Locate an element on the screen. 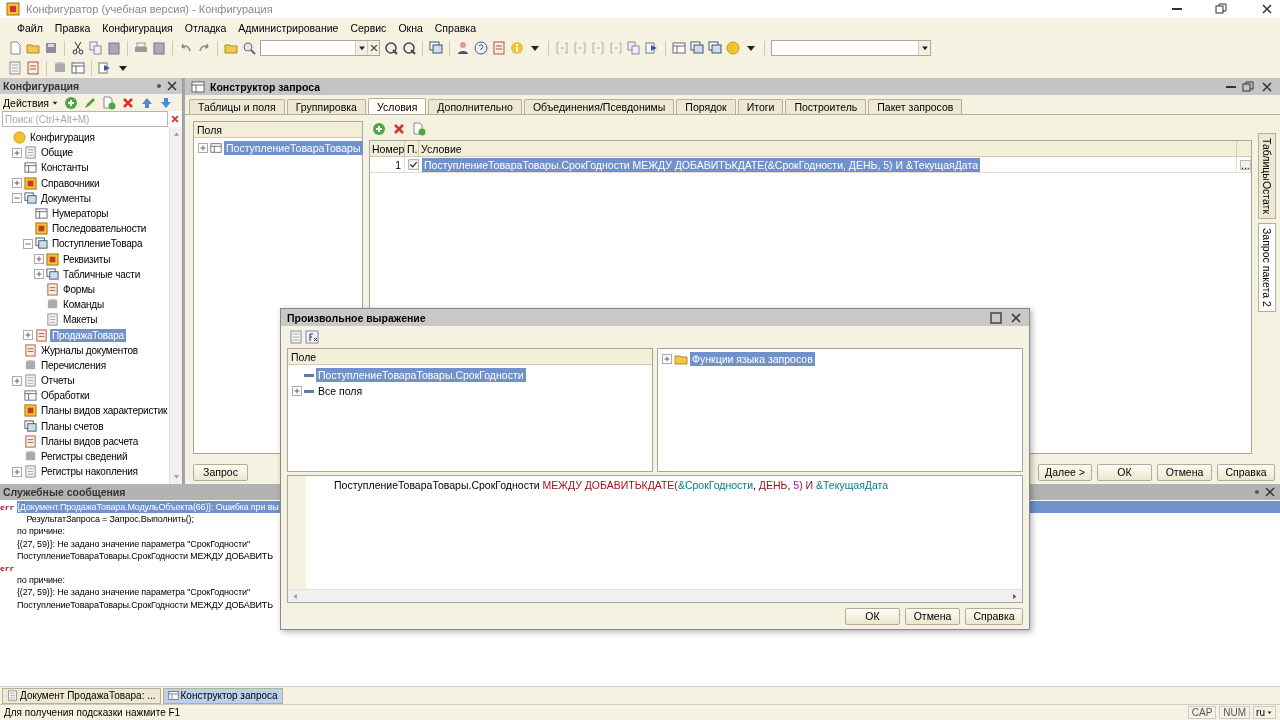  panel-title: Конфигурация is located at coordinates (41, 86).